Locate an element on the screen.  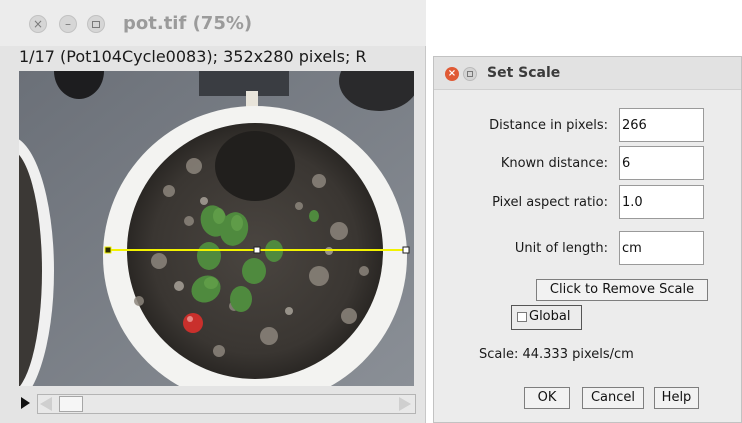
global-label: Global is located at coordinates (550, 316).